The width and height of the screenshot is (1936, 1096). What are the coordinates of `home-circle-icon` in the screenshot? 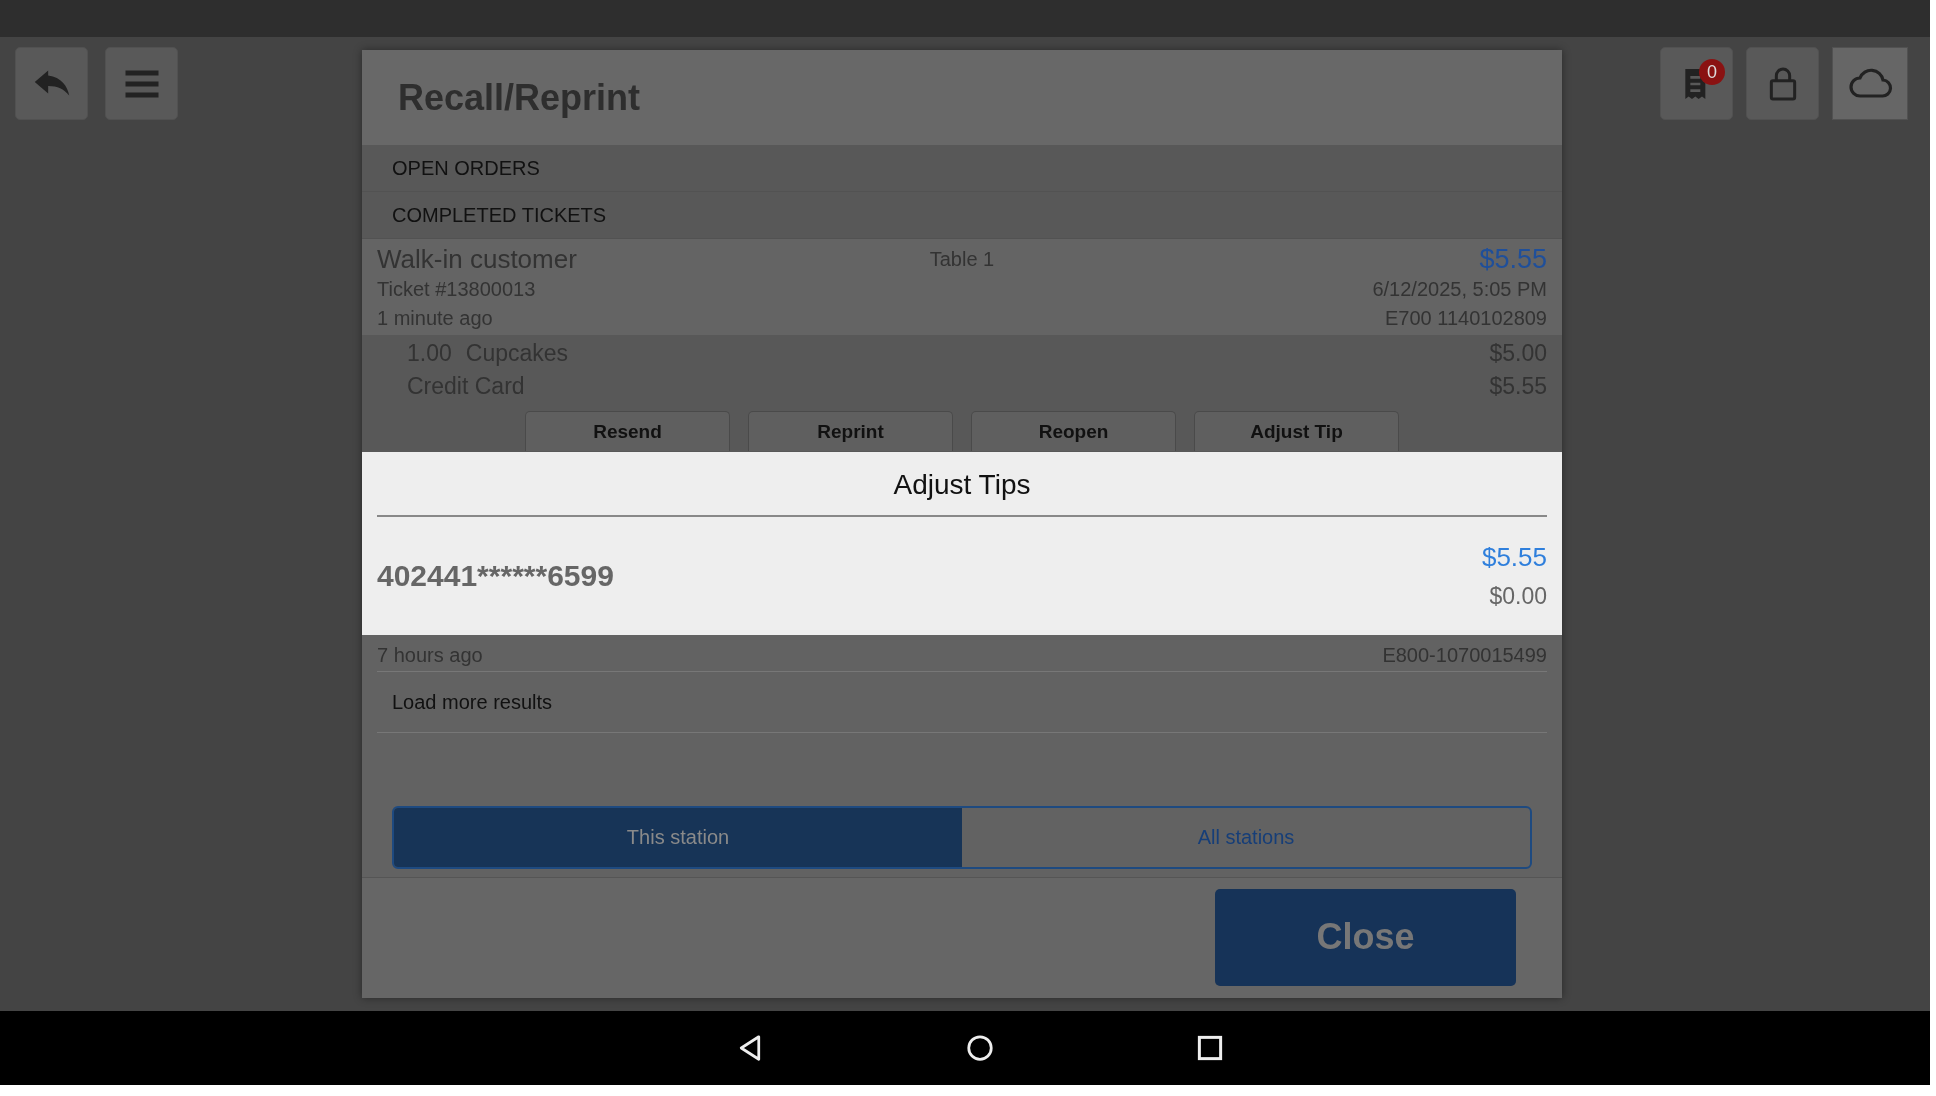 It's located at (980, 1048).